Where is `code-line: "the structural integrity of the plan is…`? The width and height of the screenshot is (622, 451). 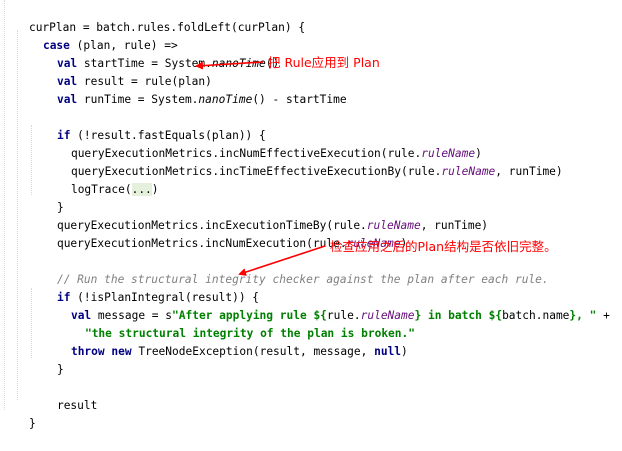 code-line: "the structural integrity of the plan is… is located at coordinates (236, 323).